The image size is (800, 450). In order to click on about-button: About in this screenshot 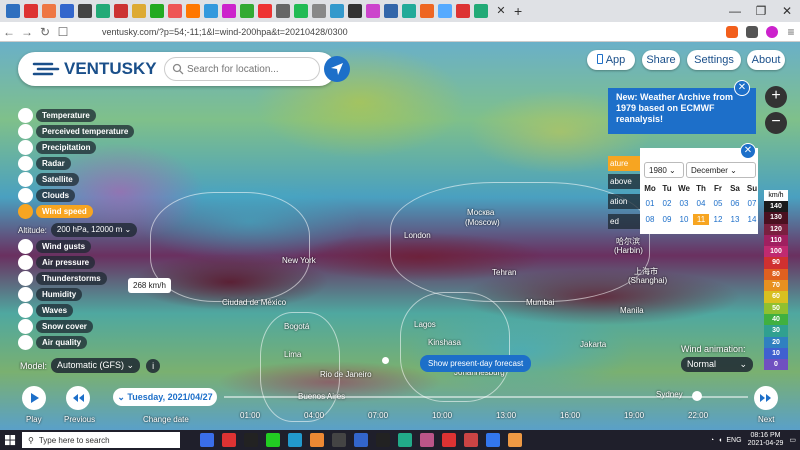, I will do `click(766, 60)`.